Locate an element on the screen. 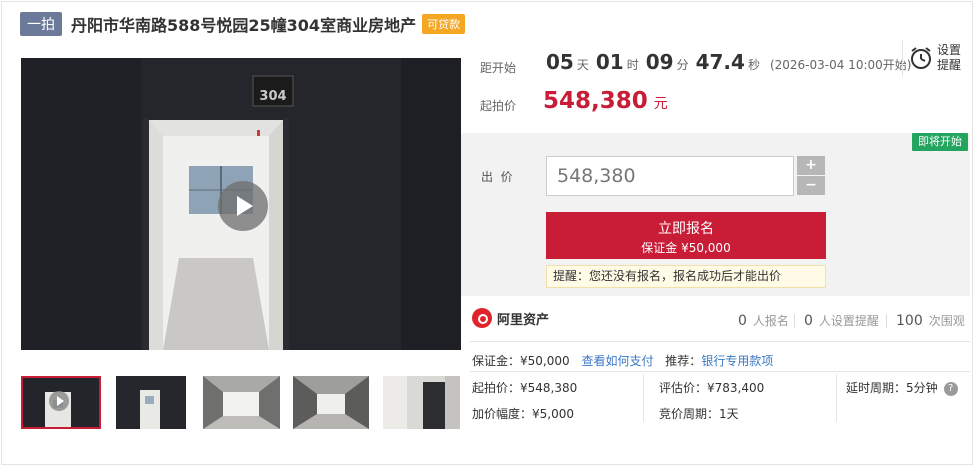 The width and height of the screenshot is (974, 466). view-count: 100 次围观 is located at coordinates (930, 321).